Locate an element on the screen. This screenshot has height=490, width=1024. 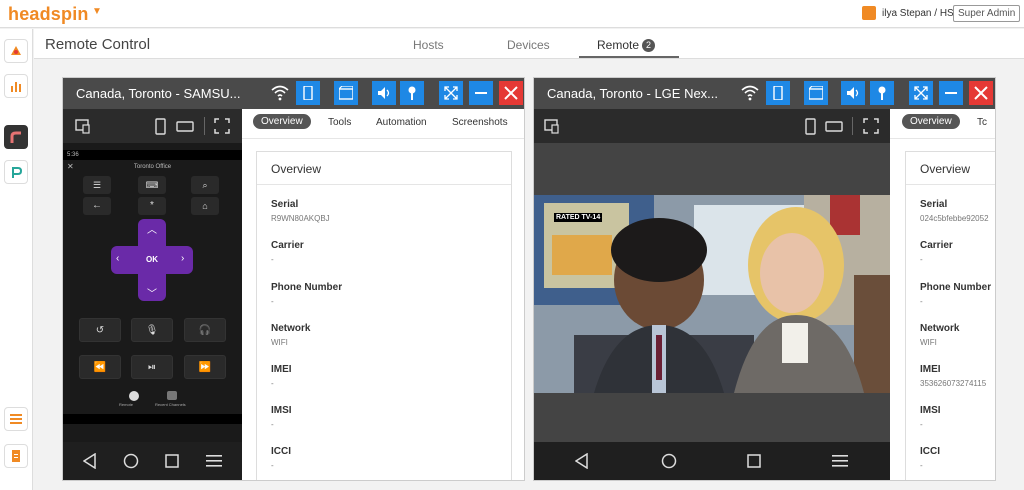
list-icon is located at coordinates (16, 419).